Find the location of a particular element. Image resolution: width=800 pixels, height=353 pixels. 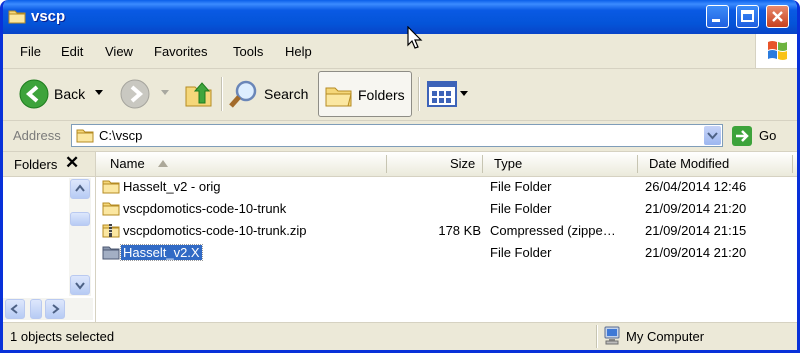

maximize-icon is located at coordinates (747, 16).